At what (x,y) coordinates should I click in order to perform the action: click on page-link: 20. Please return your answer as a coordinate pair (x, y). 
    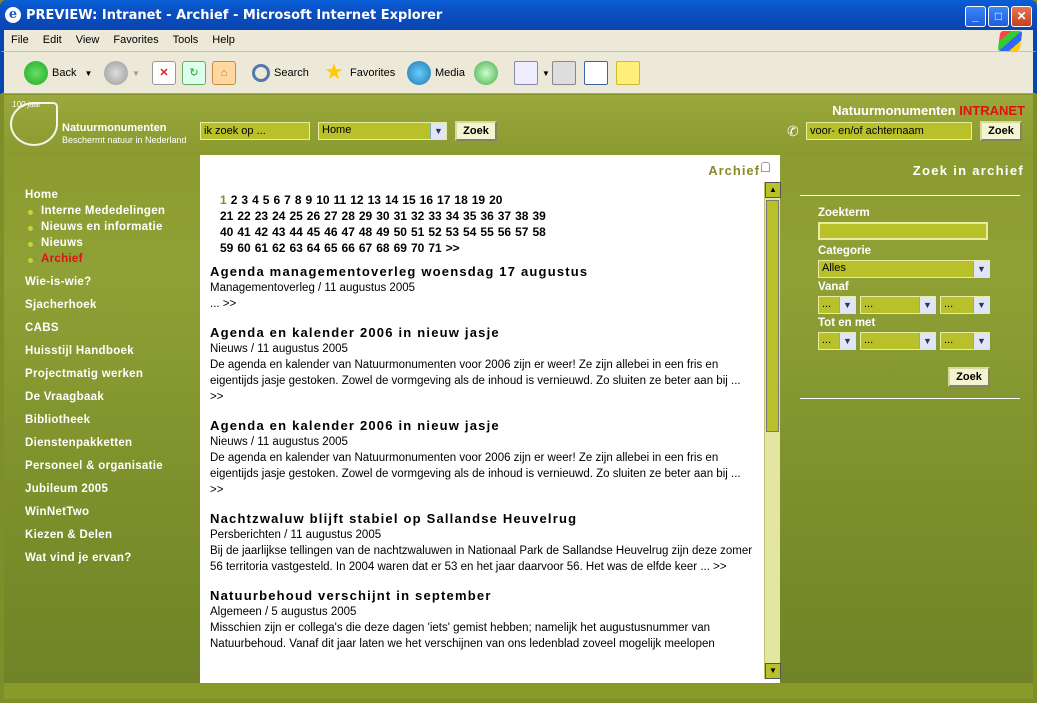
    Looking at the image, I should click on (495, 200).